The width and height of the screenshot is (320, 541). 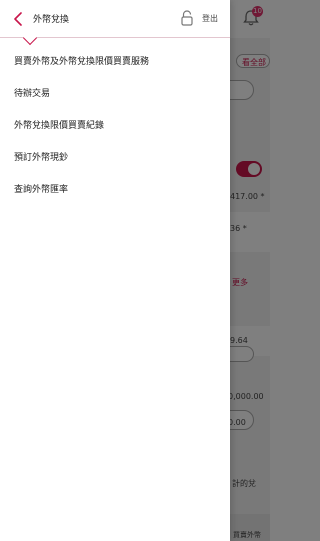 What do you see at coordinates (115, 60) in the screenshot?
I see `menu-item-buy-sell-fx: 買賣外幣及外幣兌換限價買賣服務` at bounding box center [115, 60].